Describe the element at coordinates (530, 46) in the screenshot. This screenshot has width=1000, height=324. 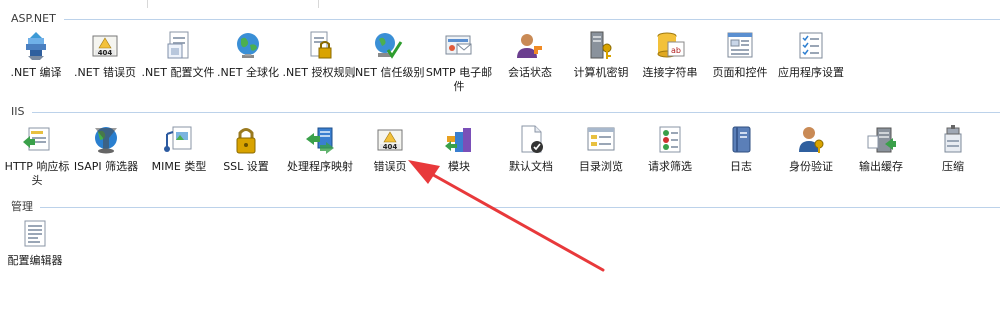
I see `session-state-icon` at that location.